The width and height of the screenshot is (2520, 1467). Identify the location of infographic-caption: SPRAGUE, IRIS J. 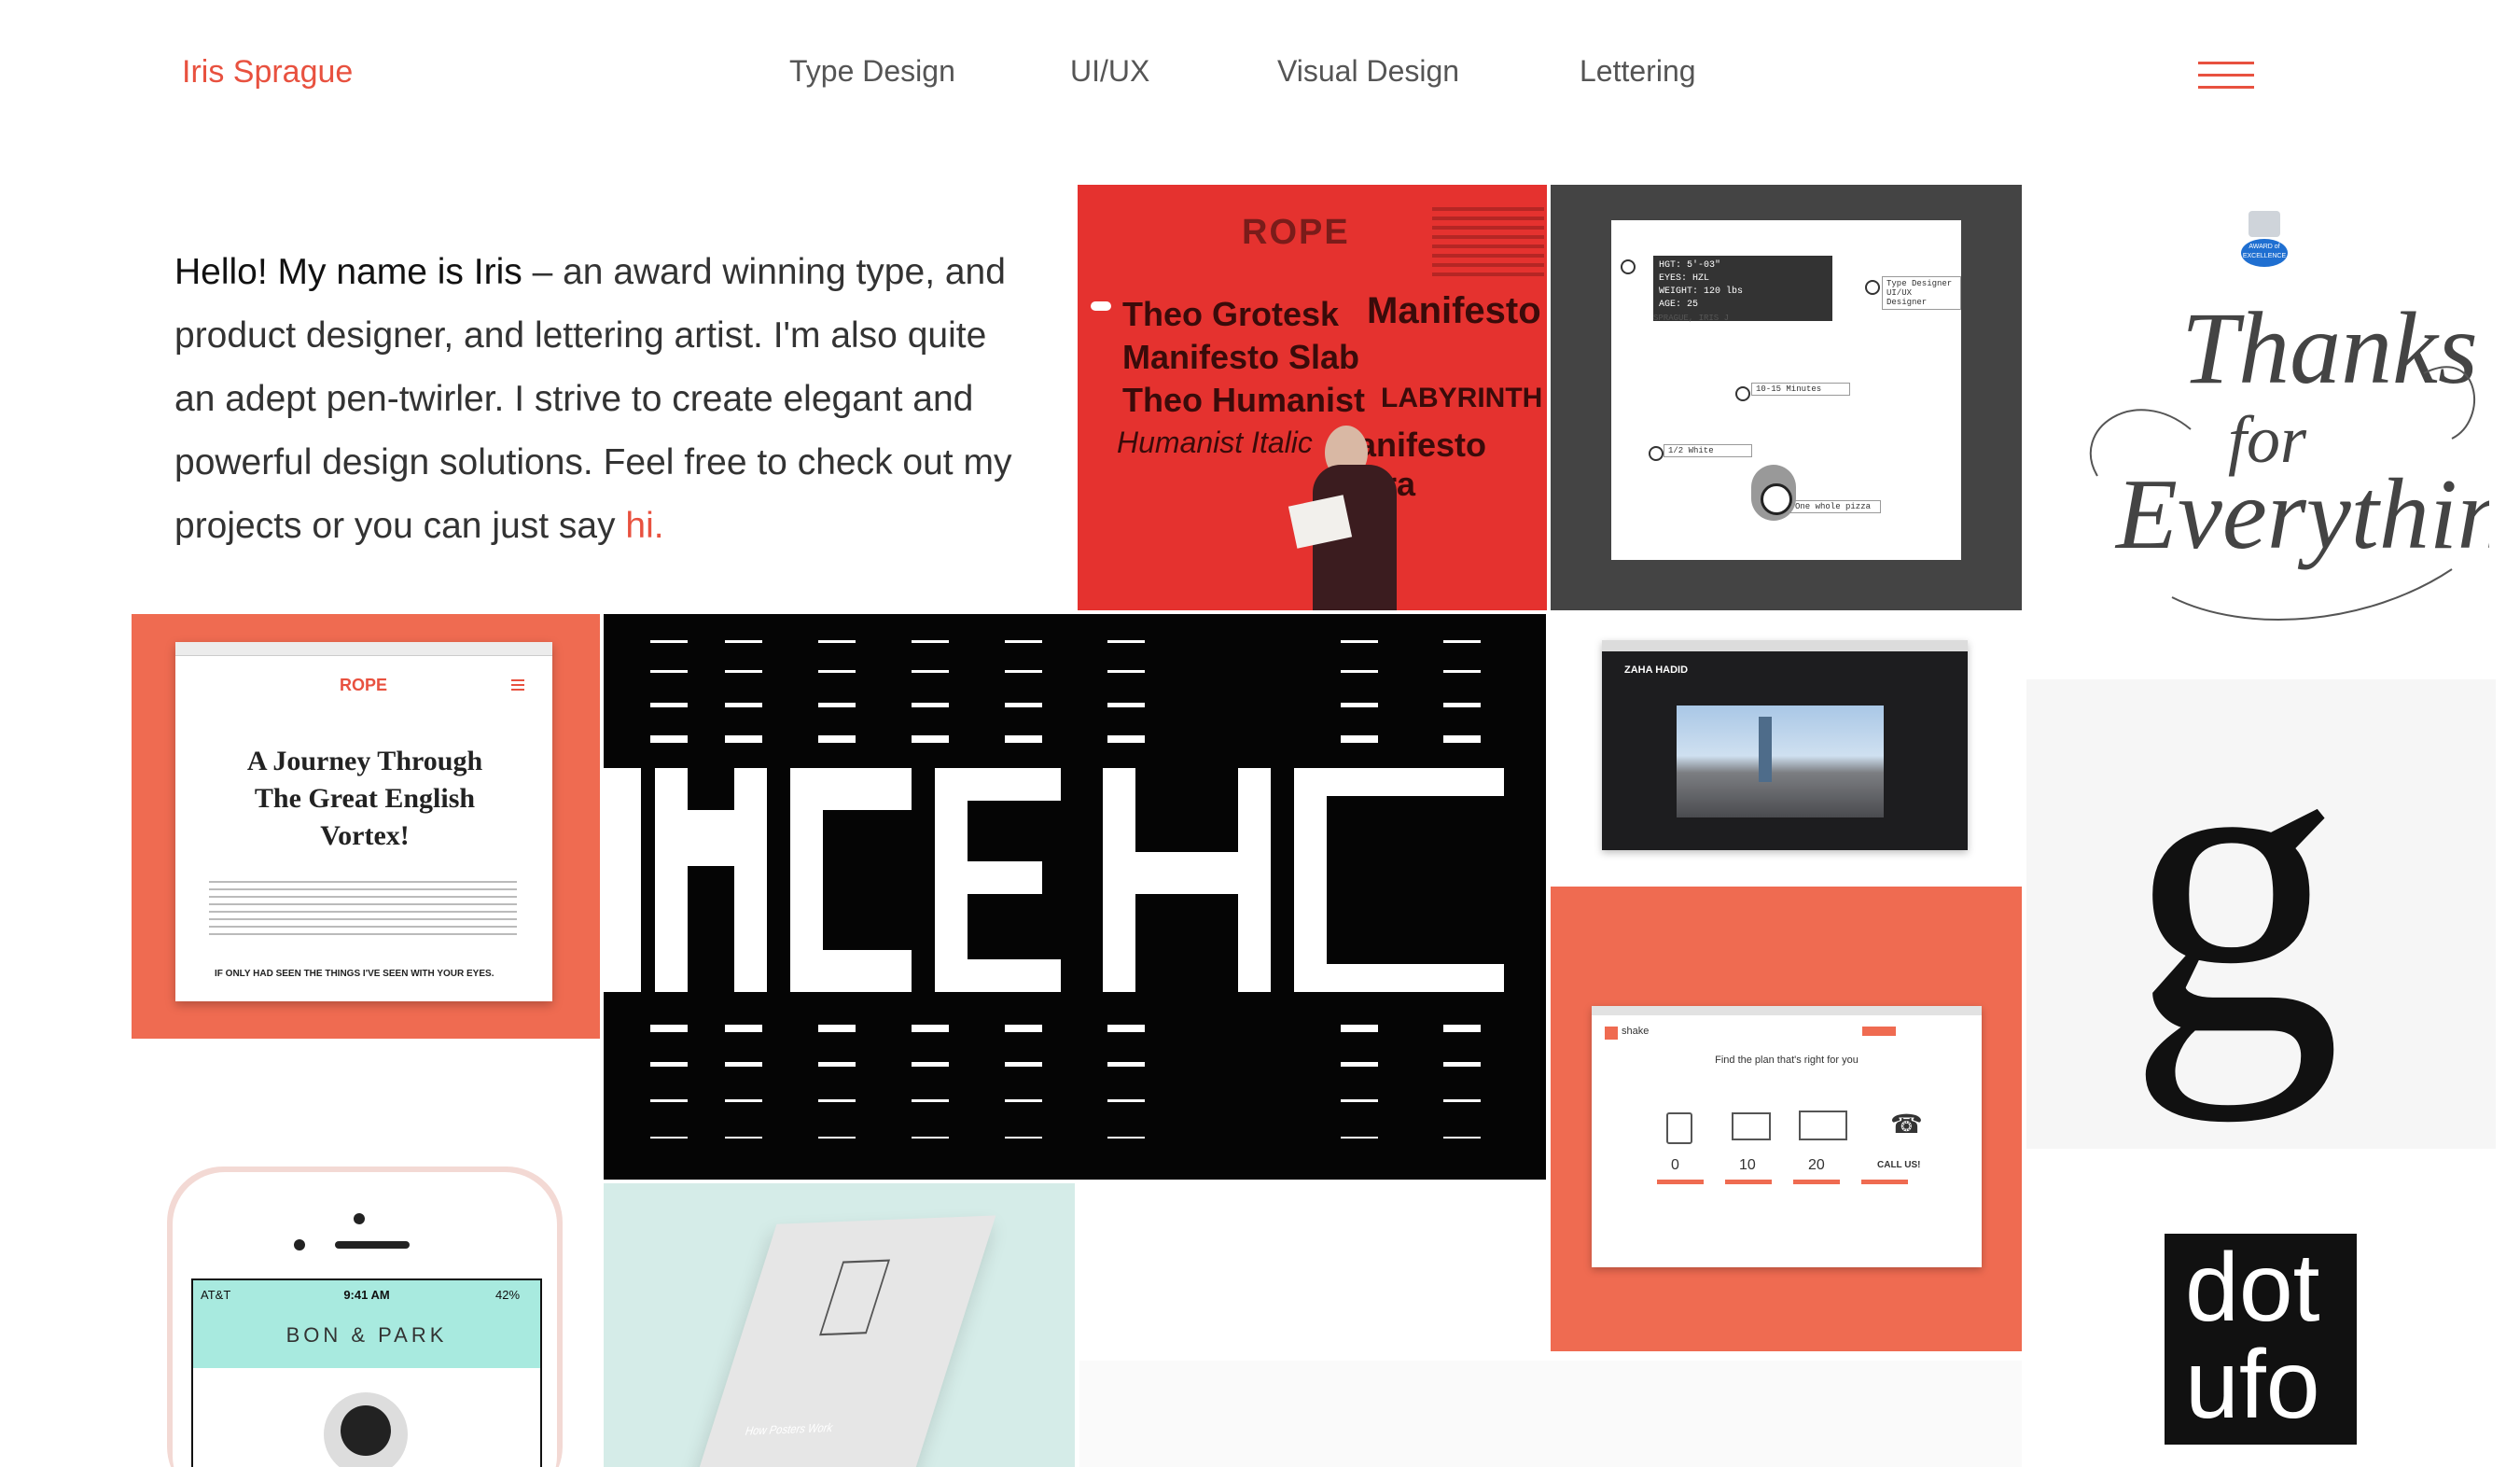
(1691, 318).